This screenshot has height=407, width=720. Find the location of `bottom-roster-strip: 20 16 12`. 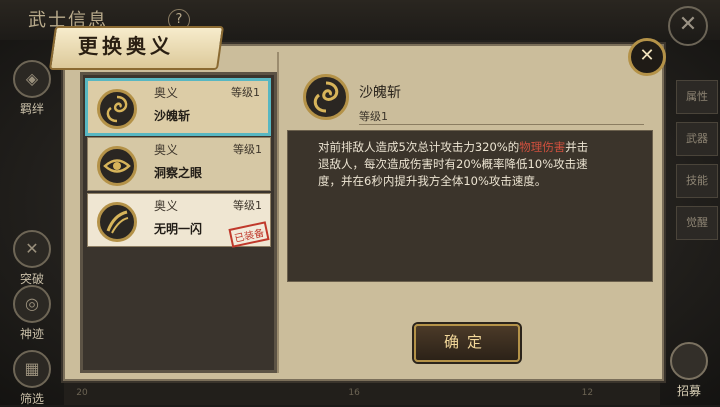

bottom-roster-strip: 20 16 12 is located at coordinates (362, 392).